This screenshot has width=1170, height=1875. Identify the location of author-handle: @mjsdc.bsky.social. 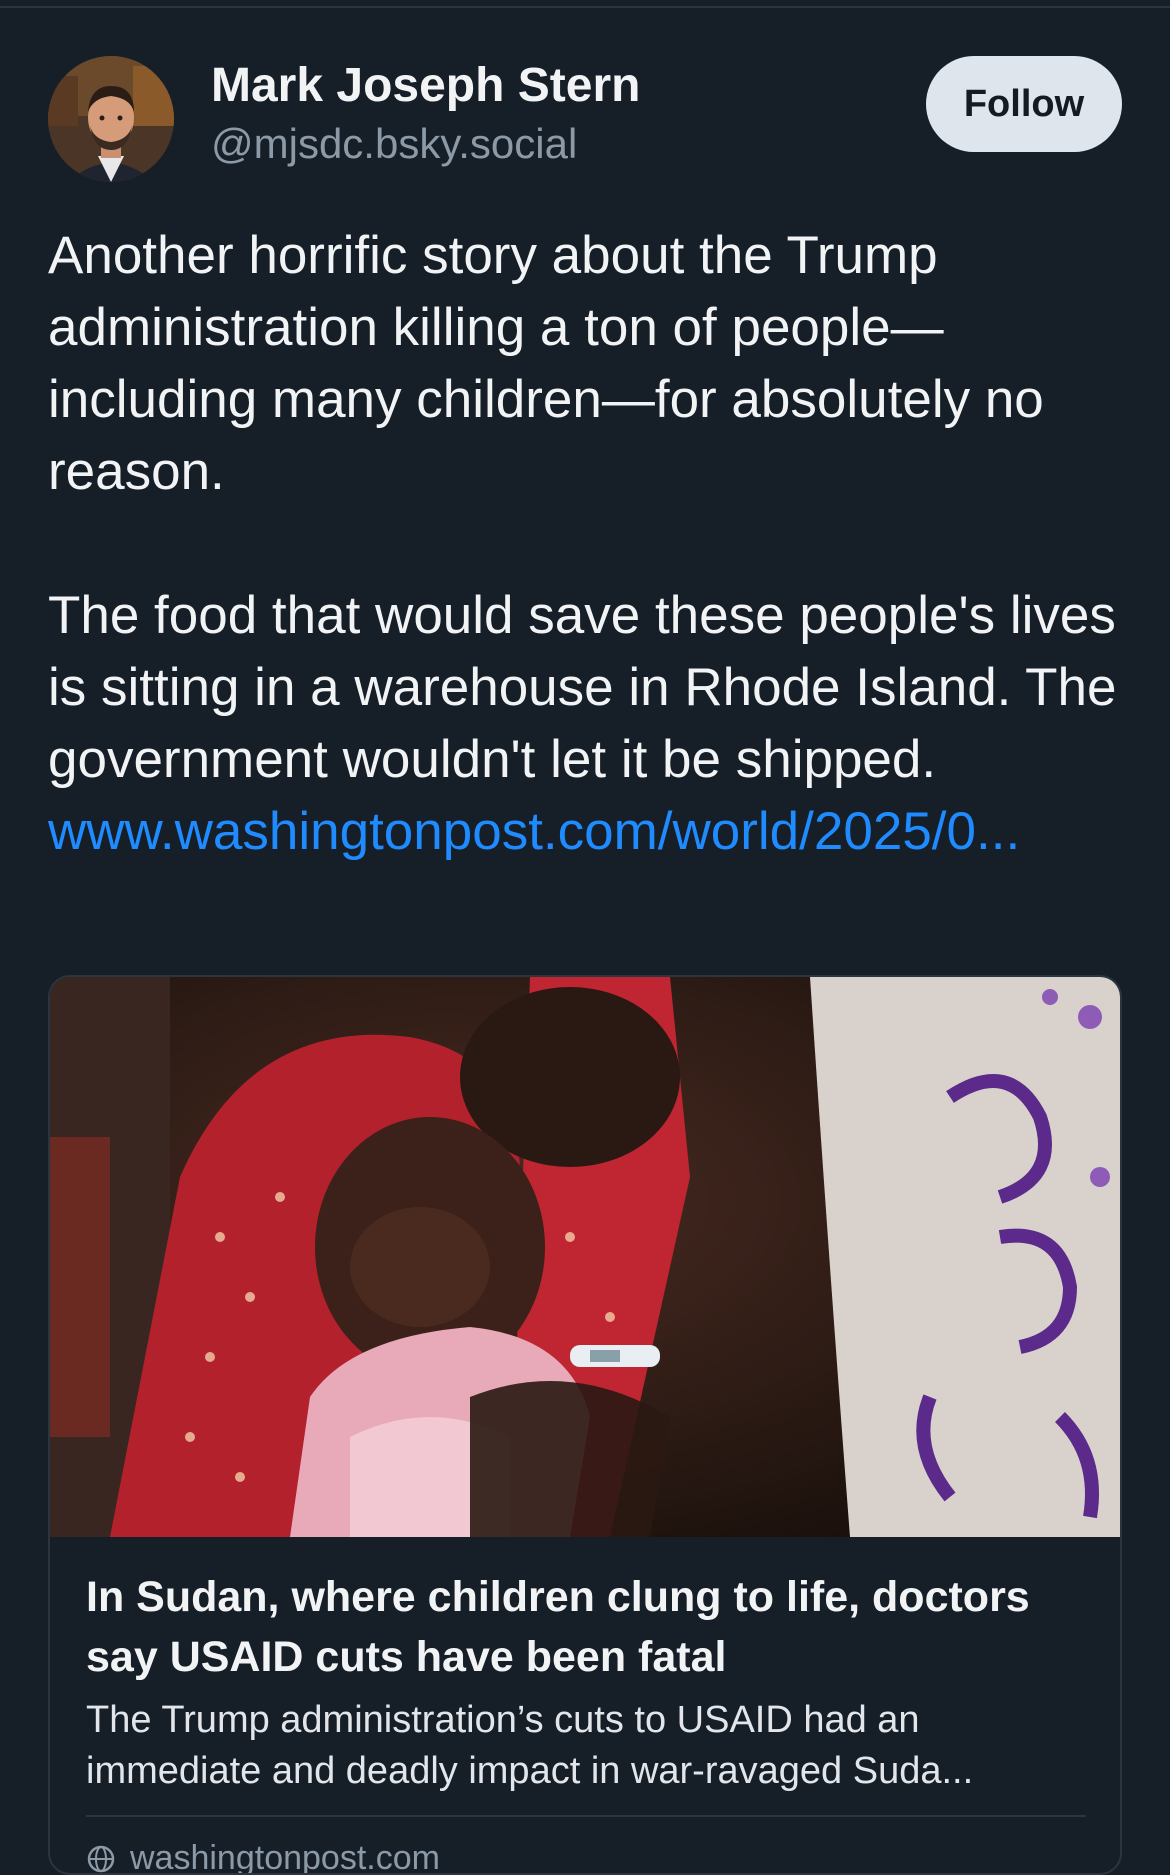
(425, 144).